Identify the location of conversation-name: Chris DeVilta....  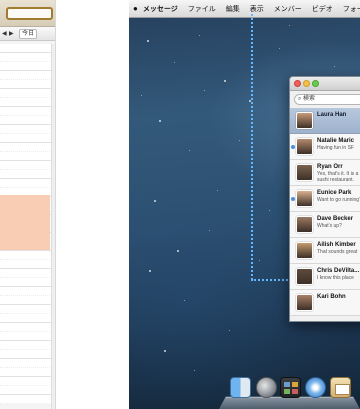
(338, 271).